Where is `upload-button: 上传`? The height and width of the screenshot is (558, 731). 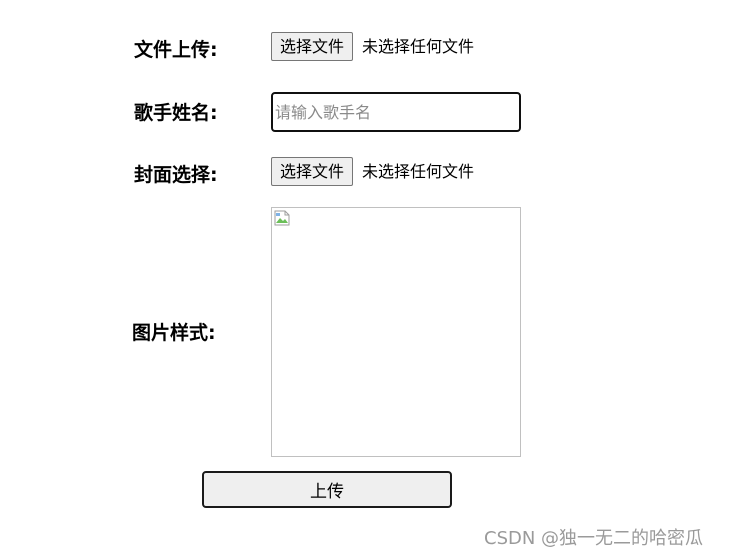 upload-button: 上传 is located at coordinates (327, 489).